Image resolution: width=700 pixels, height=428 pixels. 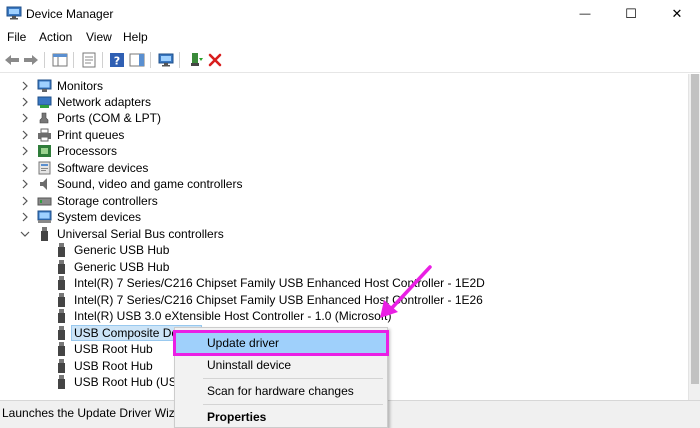 I want to click on forward-button, so click(x=31, y=60).